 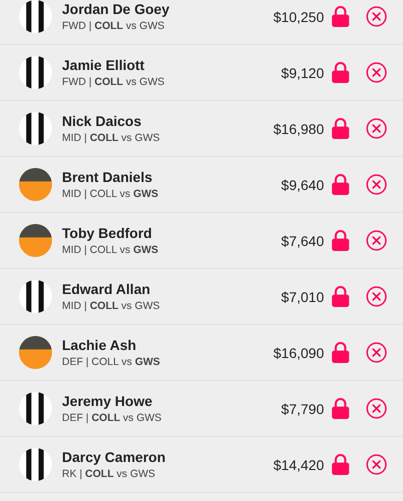 I want to click on player-price: $14,420, so click(x=298, y=464).